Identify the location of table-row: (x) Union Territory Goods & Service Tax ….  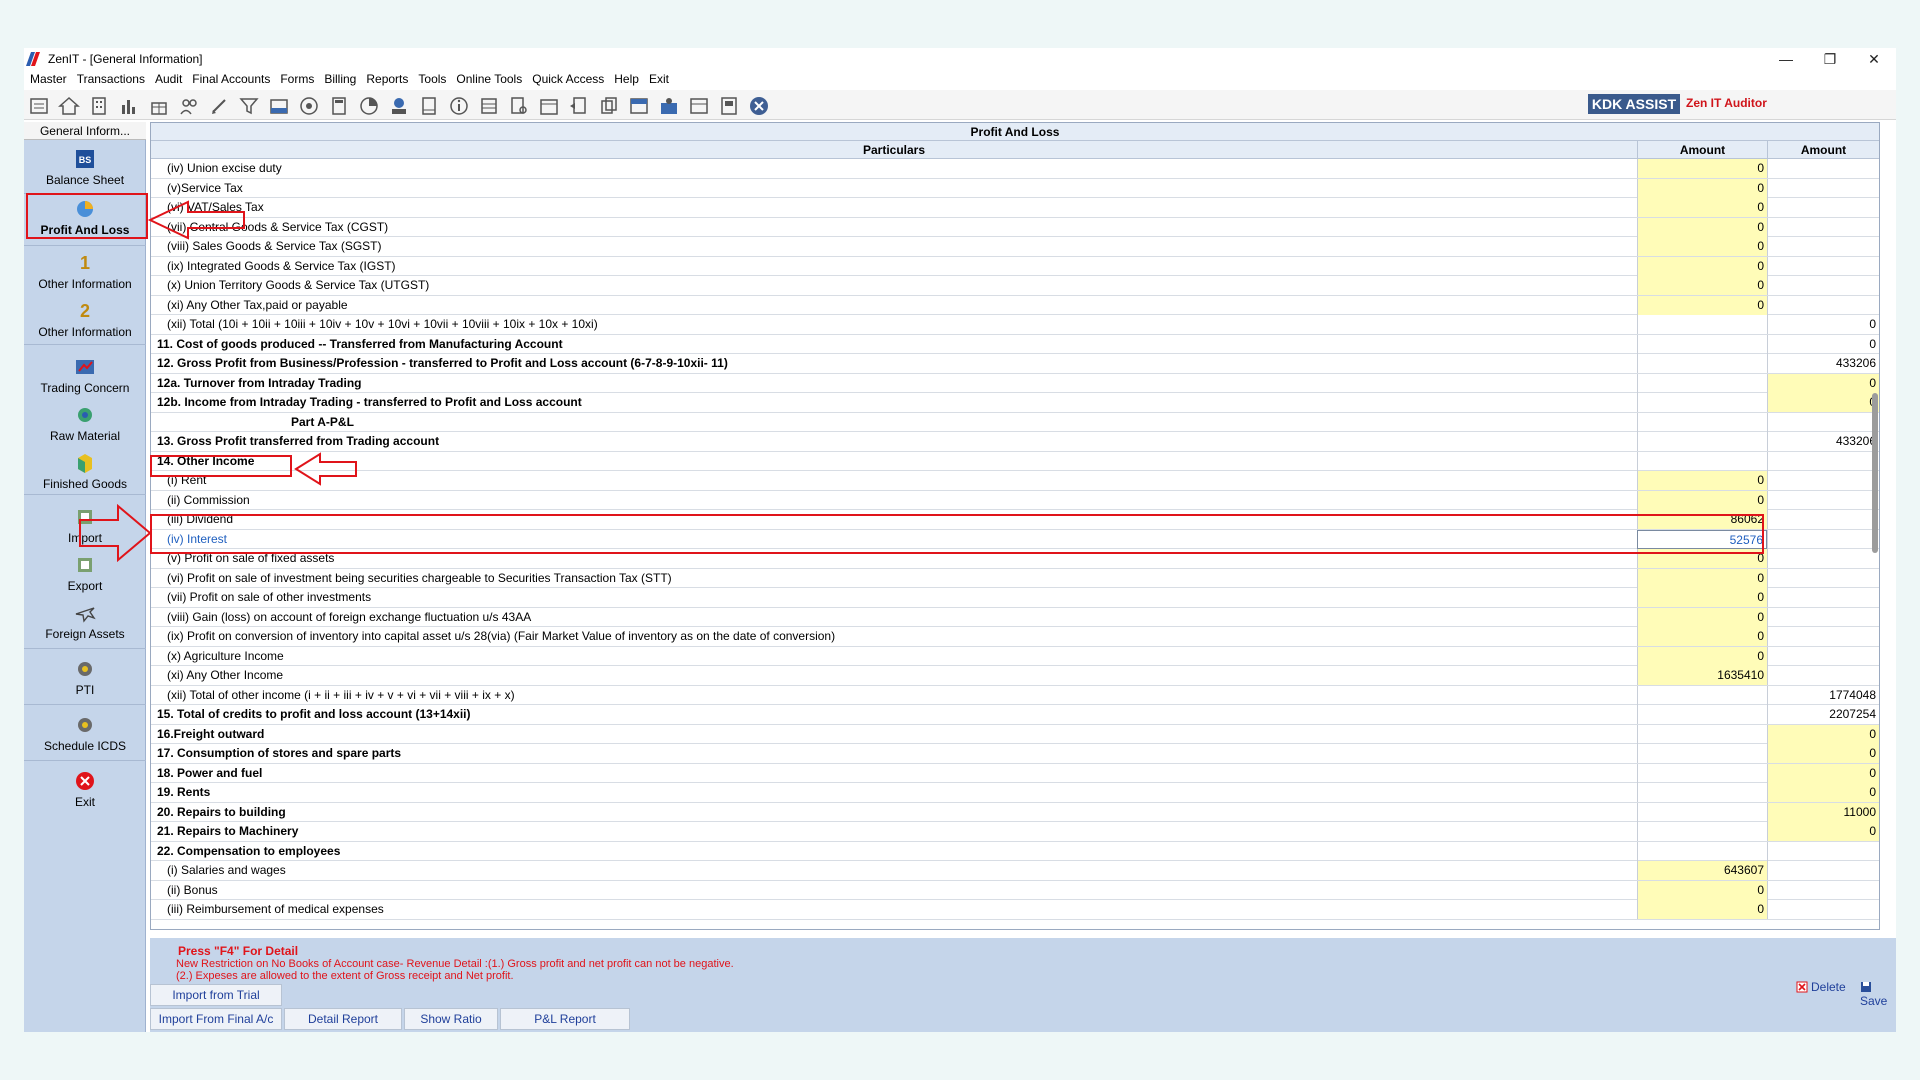
(1015, 286).